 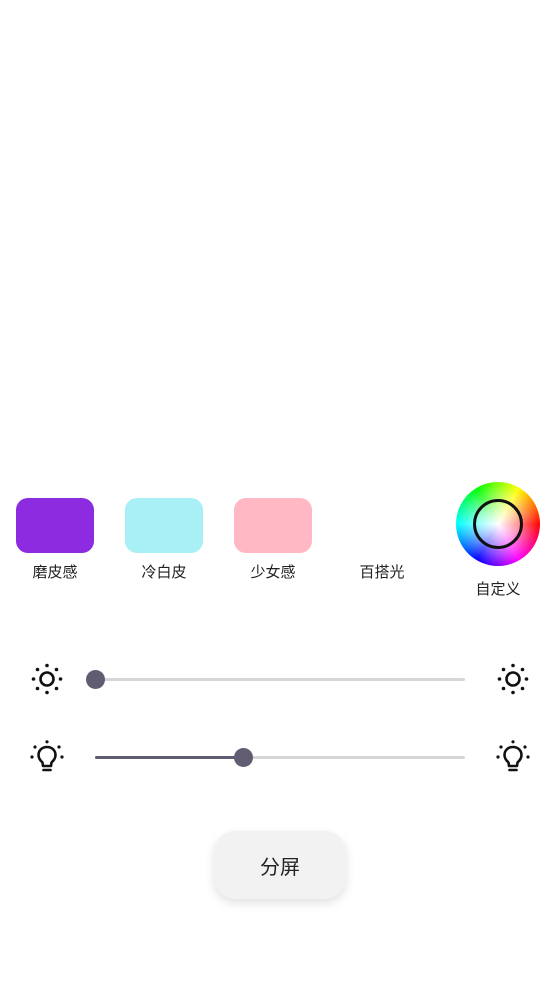 What do you see at coordinates (164, 572) in the screenshot?
I see `preset-label: 冷白皮` at bounding box center [164, 572].